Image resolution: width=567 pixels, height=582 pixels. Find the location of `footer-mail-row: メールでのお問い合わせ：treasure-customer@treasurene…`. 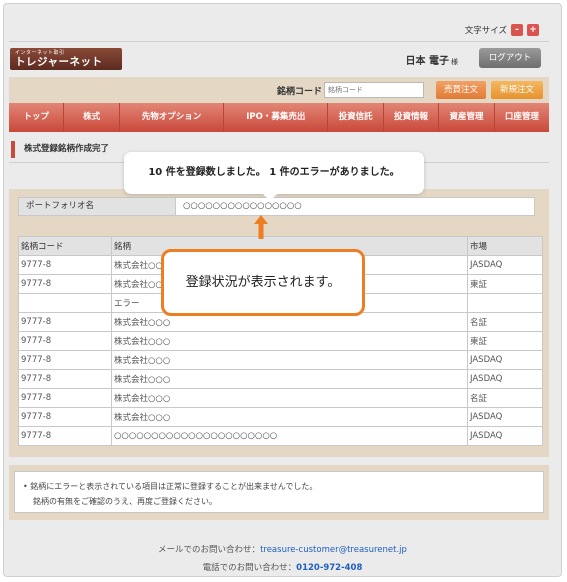

footer-mail-row: メールでのお問い合わせ：treasure-customer@treasurene… is located at coordinates (282, 550).